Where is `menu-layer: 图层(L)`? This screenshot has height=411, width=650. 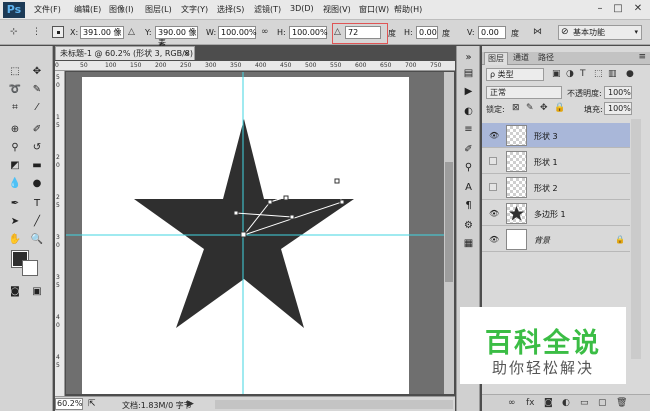
menu-layer: 图层(L) is located at coordinates (158, 9).